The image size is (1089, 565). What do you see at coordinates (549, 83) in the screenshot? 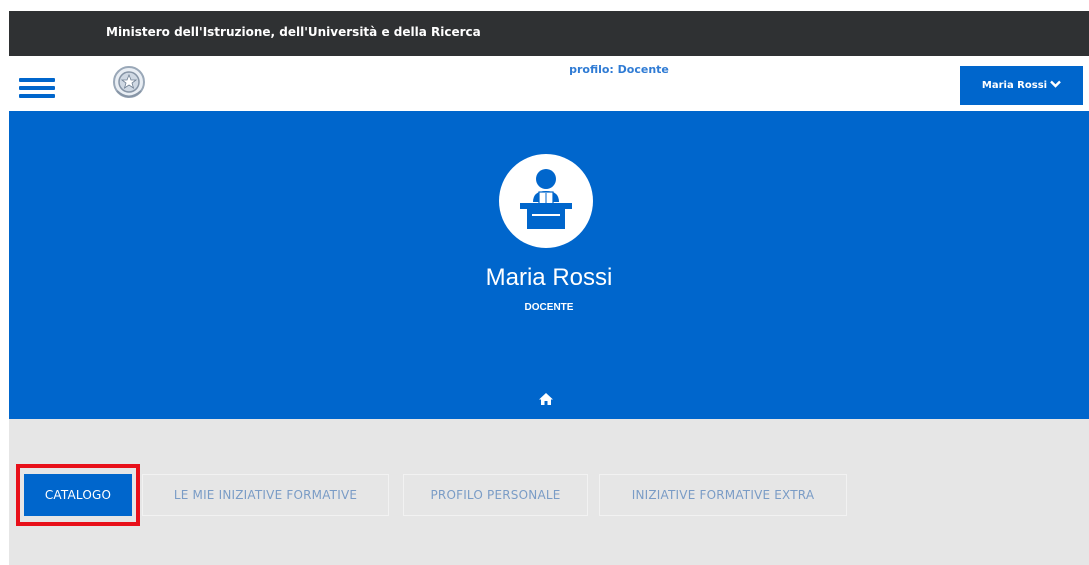
I see `site-header: profilo: Docente Maria Rossi` at bounding box center [549, 83].